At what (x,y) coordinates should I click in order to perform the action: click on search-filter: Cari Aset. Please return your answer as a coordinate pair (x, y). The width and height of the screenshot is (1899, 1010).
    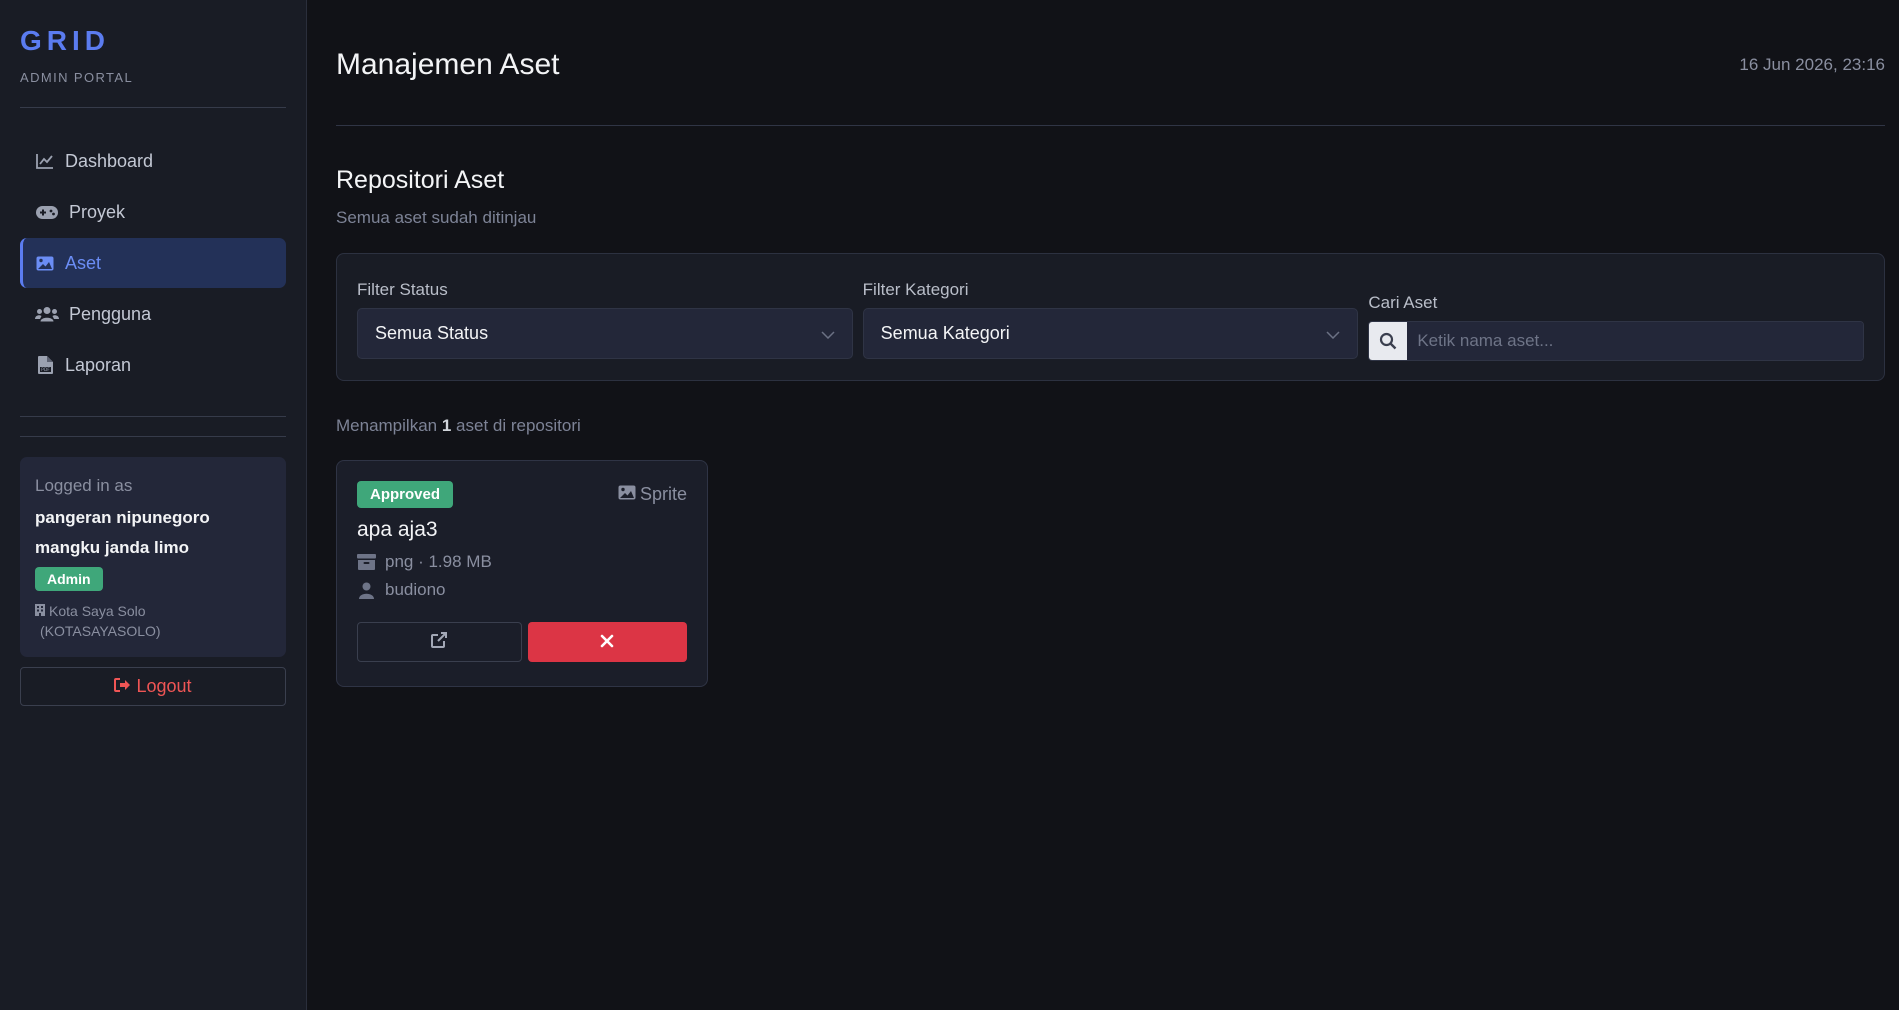
    Looking at the image, I should click on (1616, 317).